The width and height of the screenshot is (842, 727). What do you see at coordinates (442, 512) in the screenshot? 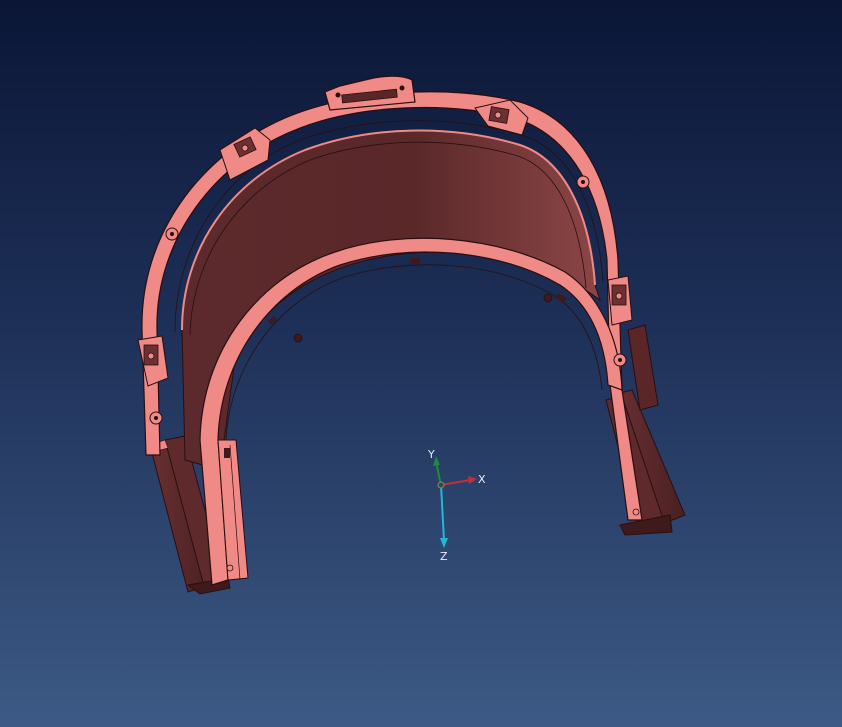
I see `z-axis-line` at bounding box center [442, 512].